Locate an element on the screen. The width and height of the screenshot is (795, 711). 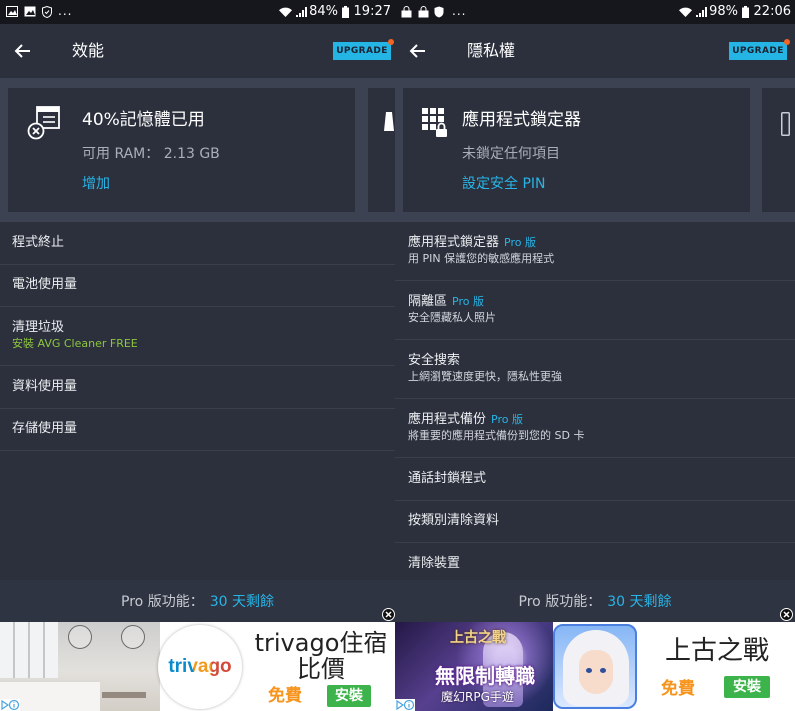
list-item-storage-usage: 存儲使用量 is located at coordinates (197, 430).